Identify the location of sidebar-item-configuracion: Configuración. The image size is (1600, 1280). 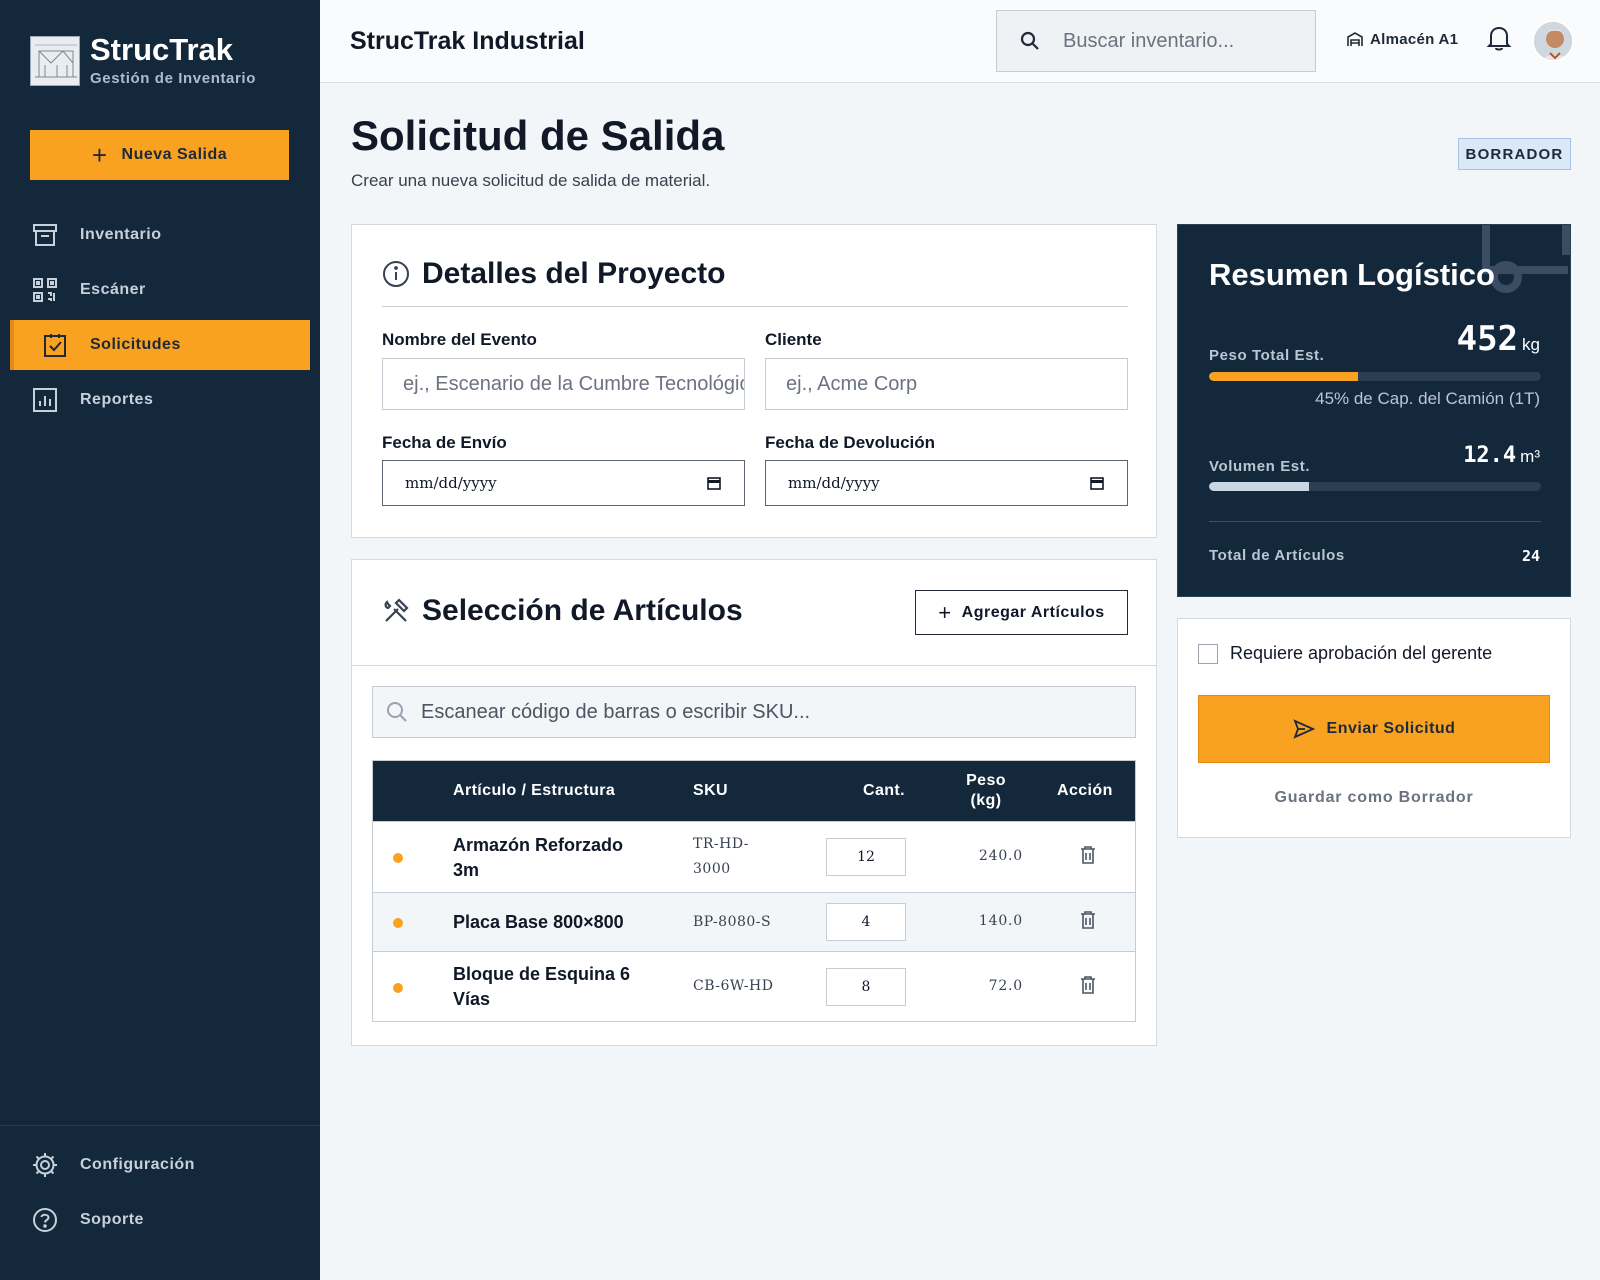
(160, 1165).